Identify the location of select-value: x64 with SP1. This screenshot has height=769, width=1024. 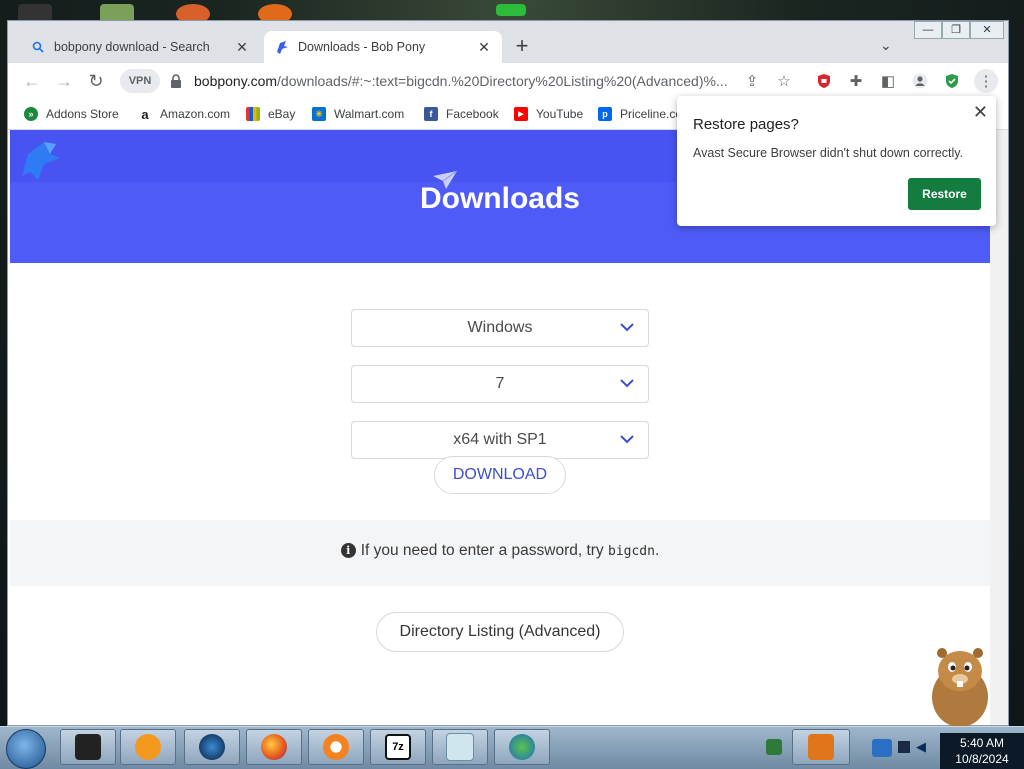
(500, 439).